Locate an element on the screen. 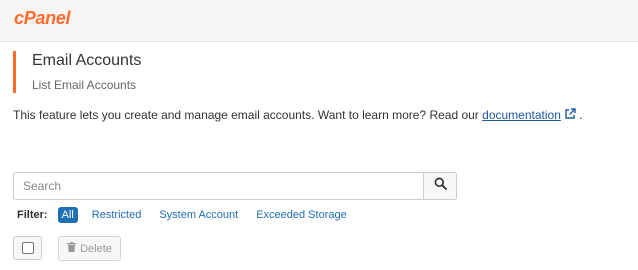  filter-restricted-link: Restricted is located at coordinates (117, 215).